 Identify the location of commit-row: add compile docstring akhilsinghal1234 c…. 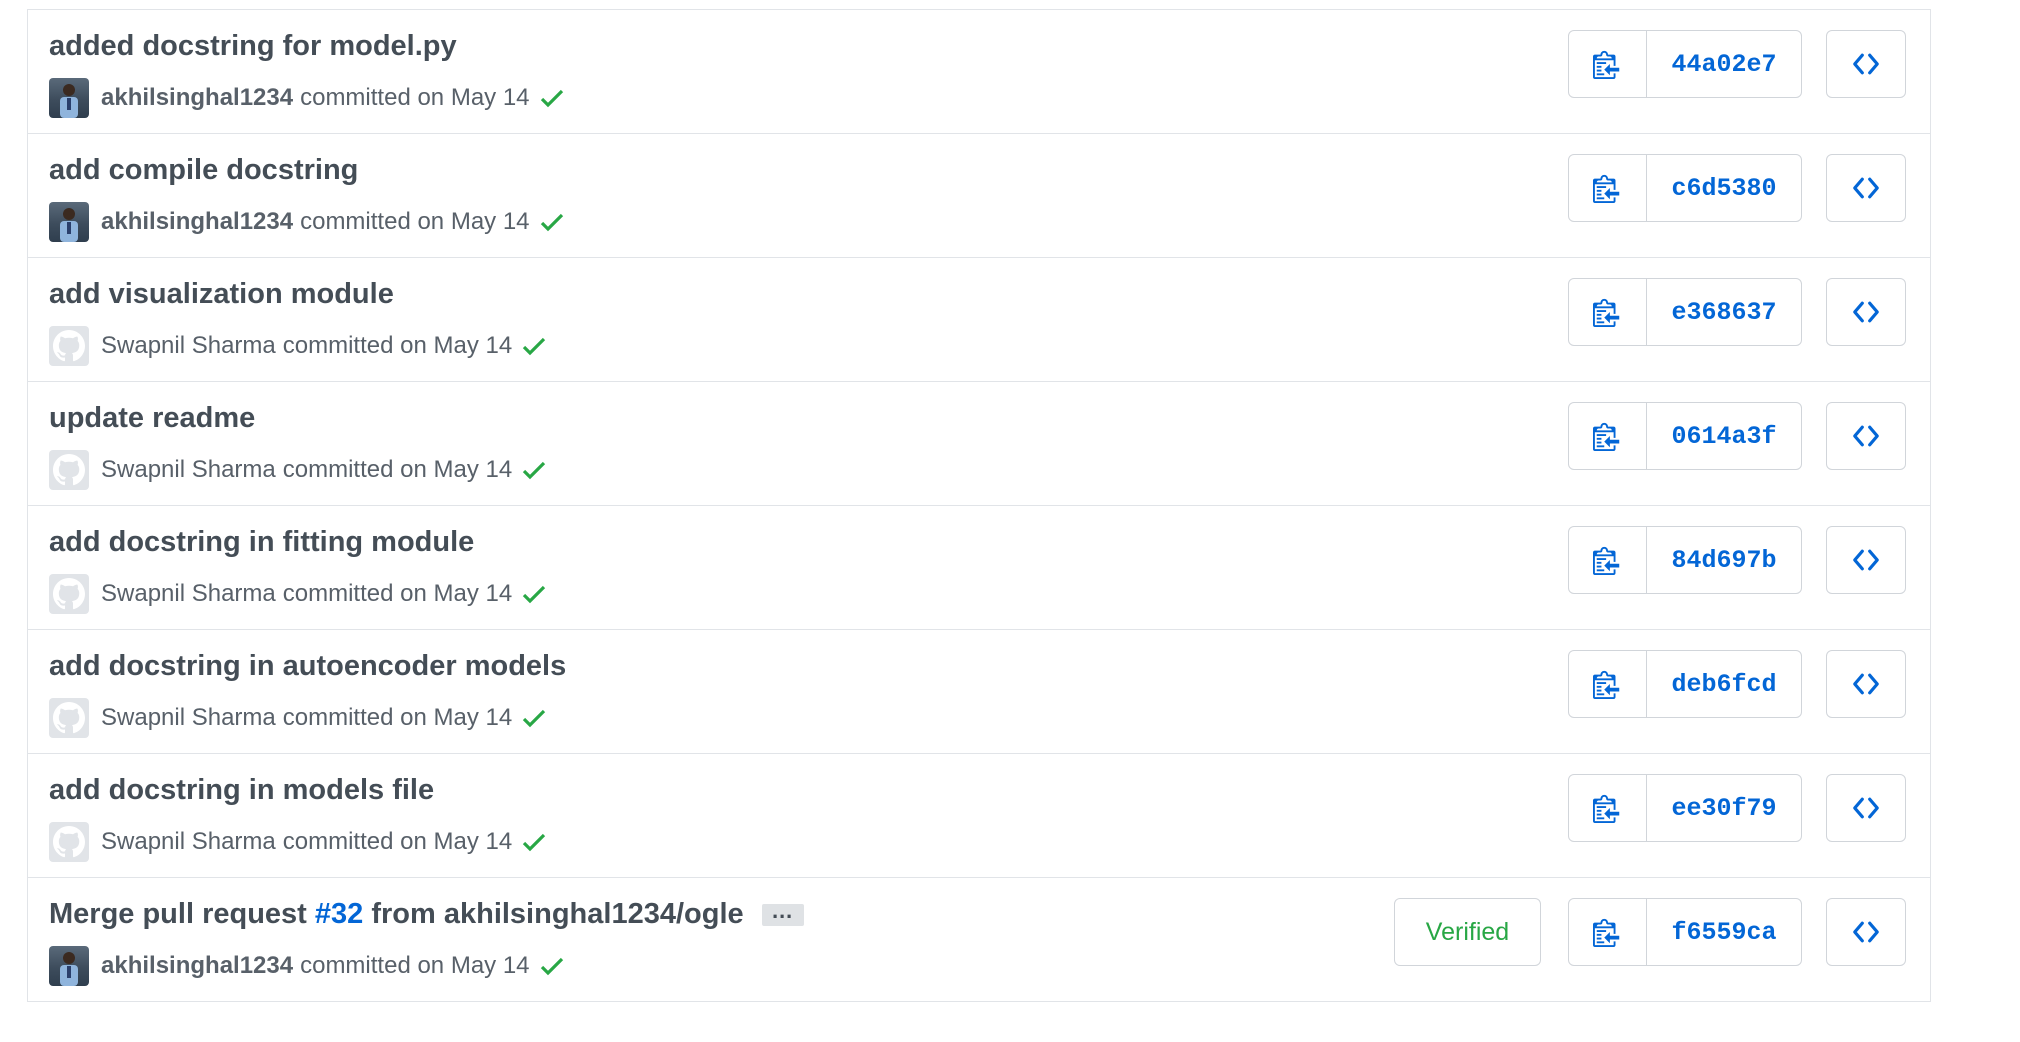
(979, 196).